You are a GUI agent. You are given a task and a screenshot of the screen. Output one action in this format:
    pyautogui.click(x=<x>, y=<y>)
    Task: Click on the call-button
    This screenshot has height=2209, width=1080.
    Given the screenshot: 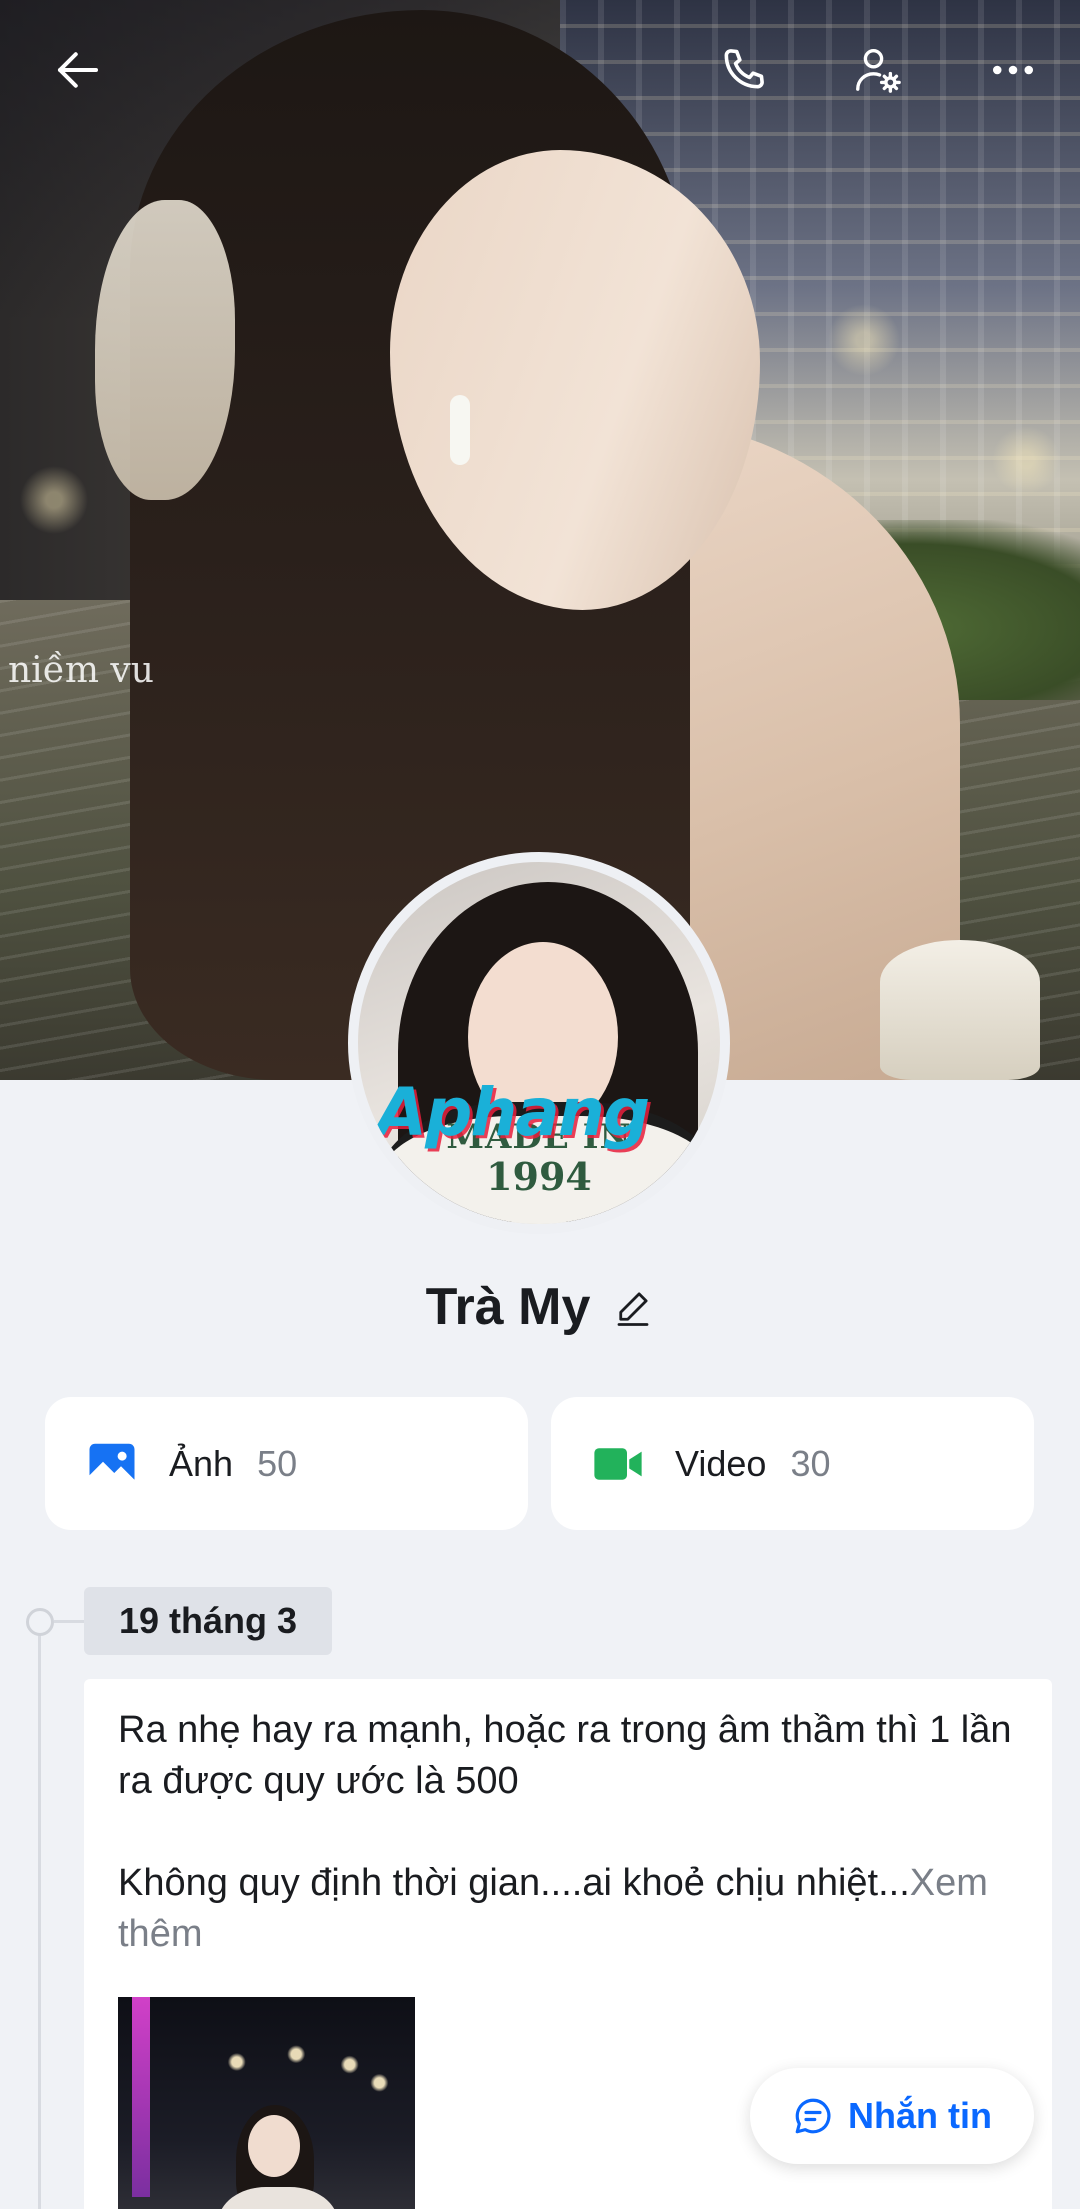 What is the action you would take?
    pyautogui.click(x=743, y=70)
    